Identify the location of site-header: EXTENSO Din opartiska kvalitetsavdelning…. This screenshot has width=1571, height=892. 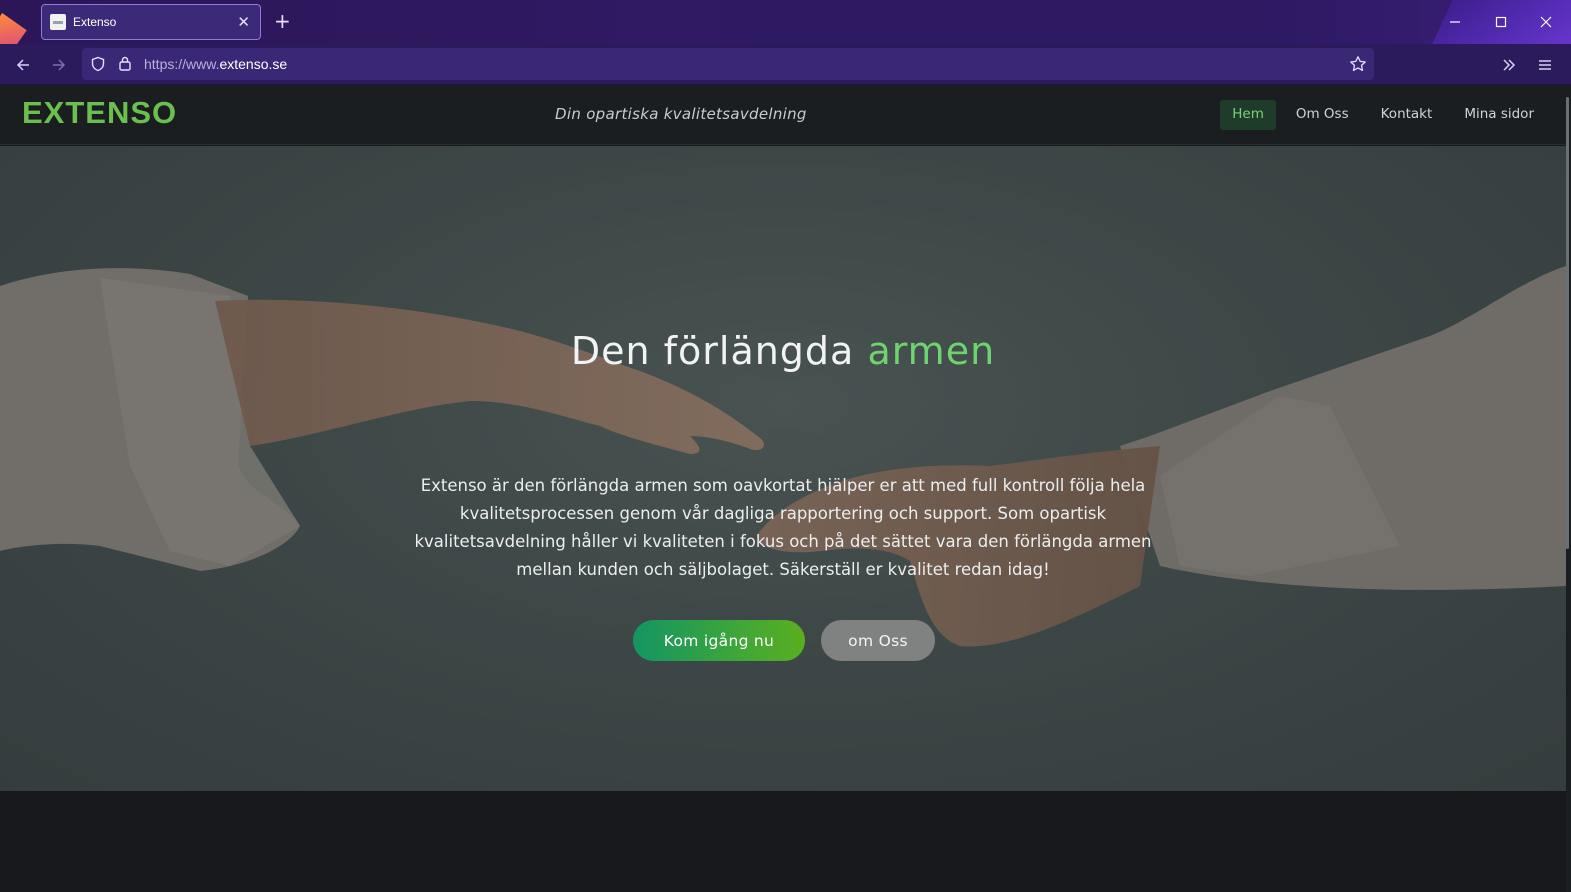
(783, 115).